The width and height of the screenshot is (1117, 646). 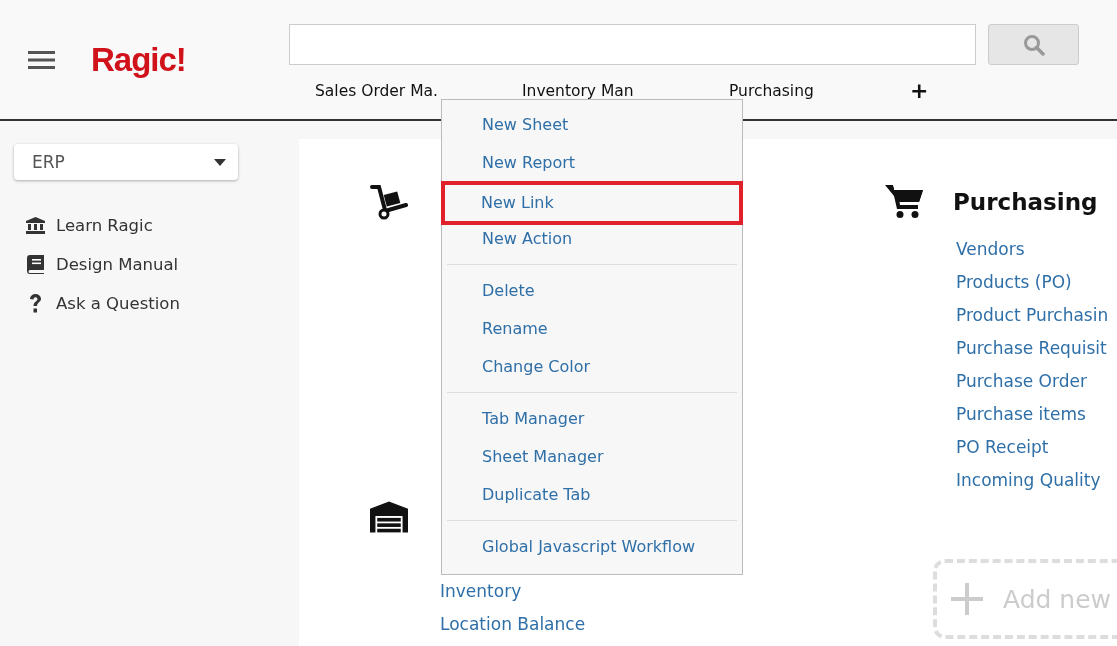 I want to click on menu-item: New Report, so click(x=592, y=163).